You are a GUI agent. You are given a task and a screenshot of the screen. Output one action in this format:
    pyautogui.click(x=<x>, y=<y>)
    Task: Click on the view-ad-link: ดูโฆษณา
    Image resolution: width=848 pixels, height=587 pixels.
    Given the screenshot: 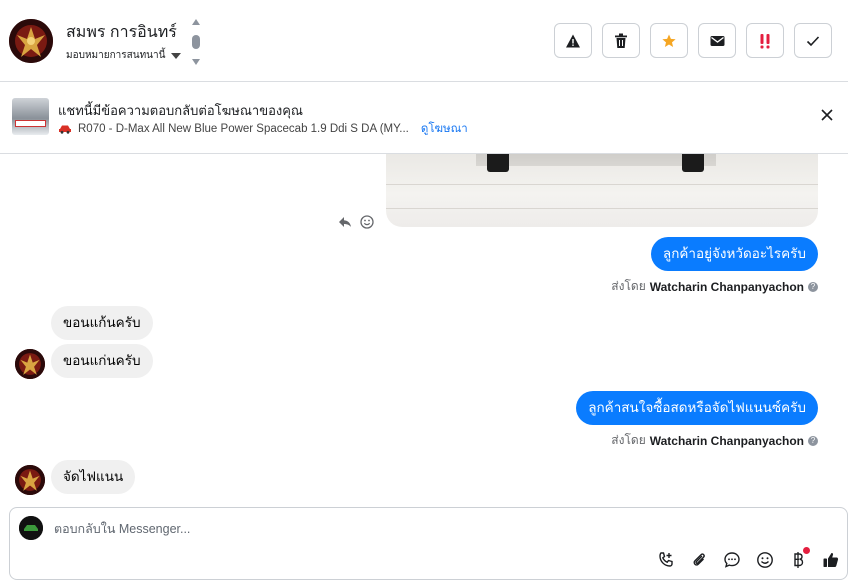 What is the action you would take?
    pyautogui.click(x=444, y=129)
    